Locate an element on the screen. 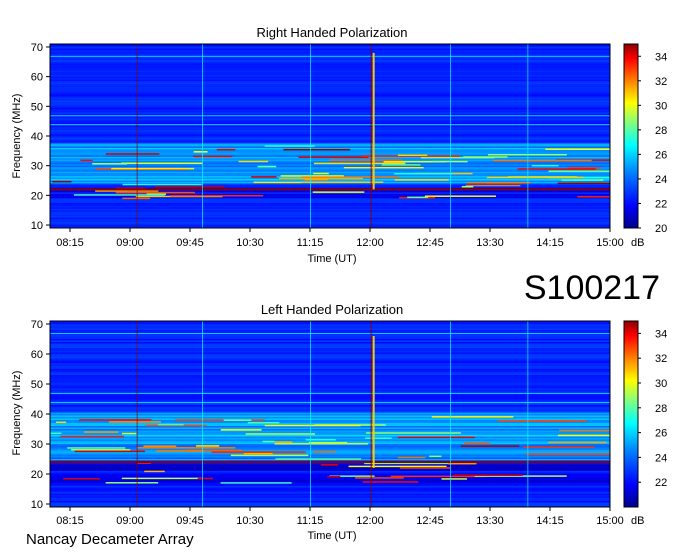 This screenshot has height=552, width=680. colorbar: 20 22 24 26 28 30 32 34 dB is located at coordinates (645, 146).